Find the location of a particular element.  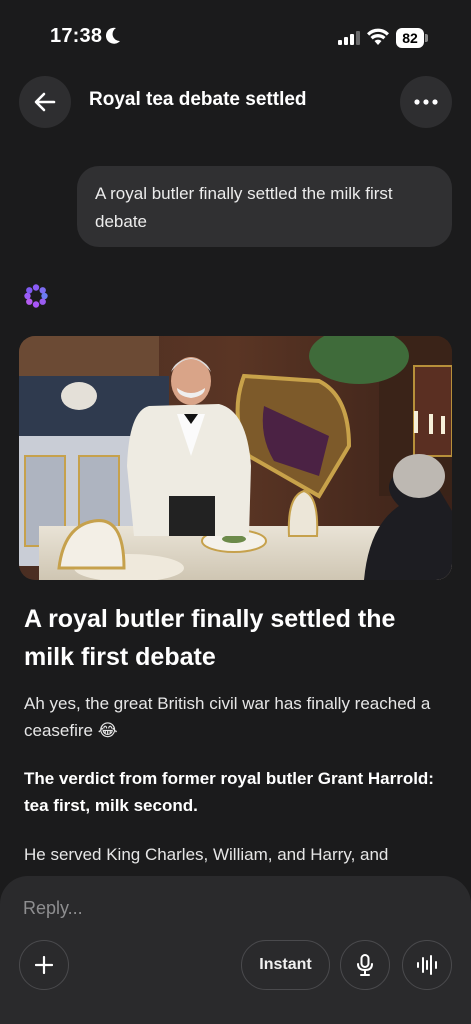

battery-level: 82 is located at coordinates (410, 38).